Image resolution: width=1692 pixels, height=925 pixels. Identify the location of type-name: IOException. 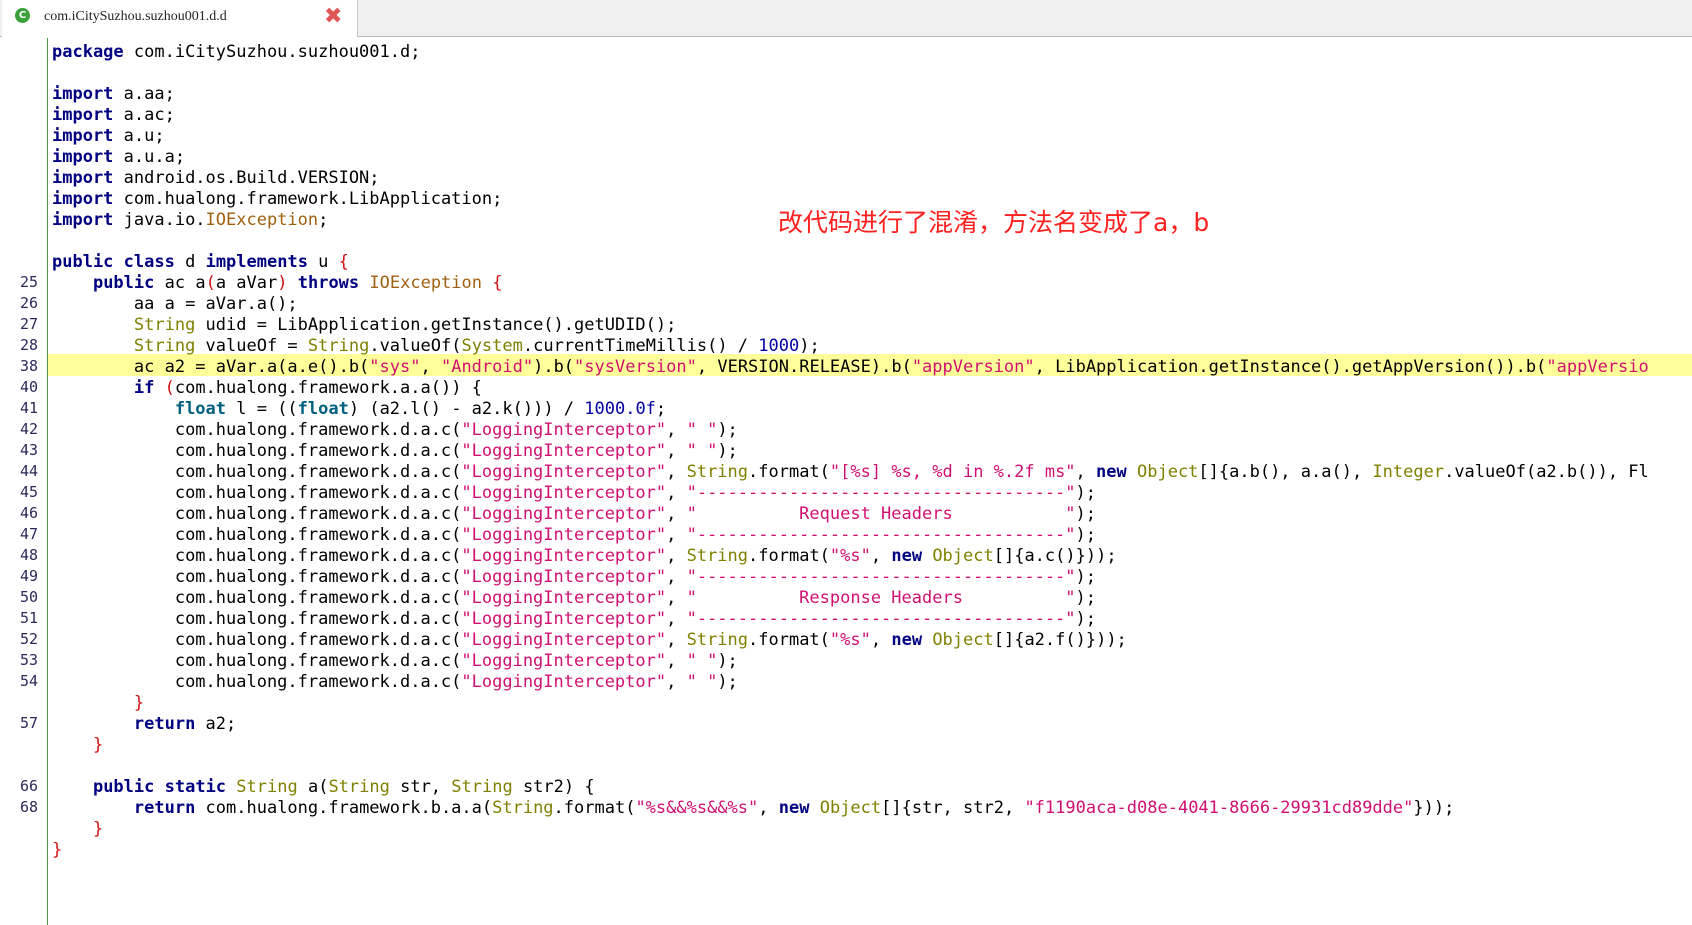
(262, 220).